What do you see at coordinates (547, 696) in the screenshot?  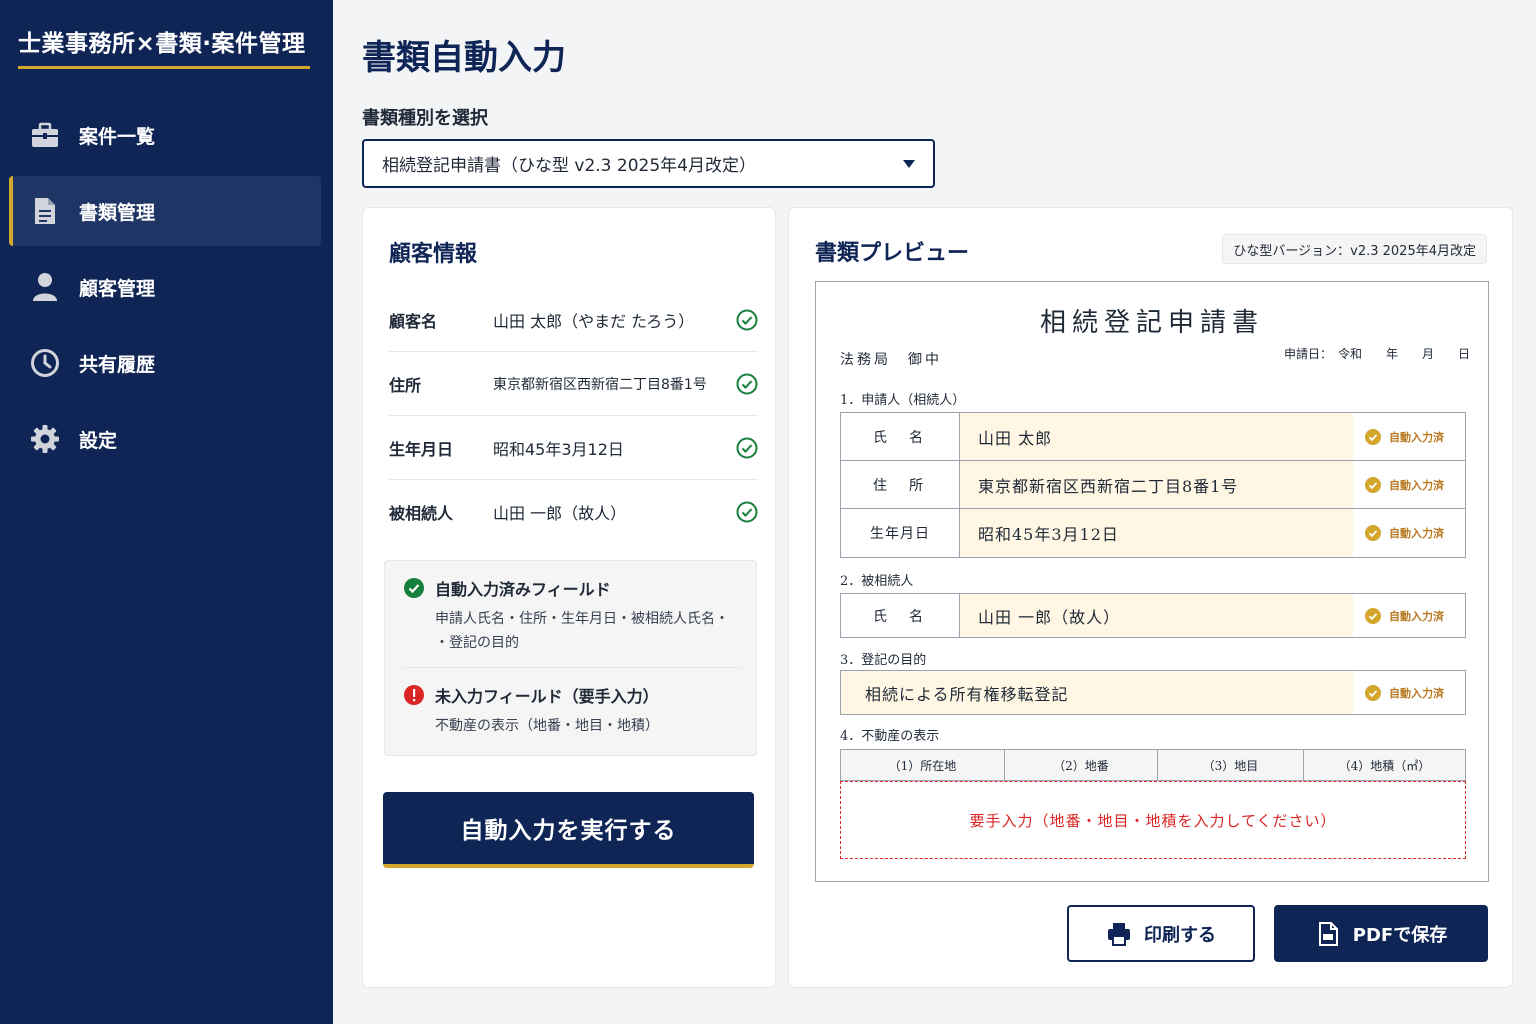 I see `missing-fields-title: 未入力フィールド（要手入力）` at bounding box center [547, 696].